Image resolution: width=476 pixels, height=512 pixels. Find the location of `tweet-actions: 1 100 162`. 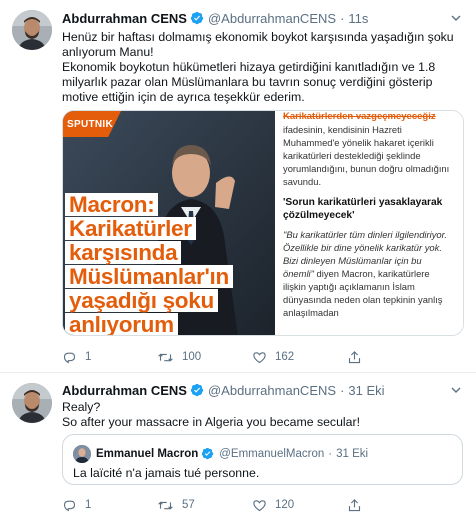

tweet-actions: 1 100 162 is located at coordinates (252, 357).